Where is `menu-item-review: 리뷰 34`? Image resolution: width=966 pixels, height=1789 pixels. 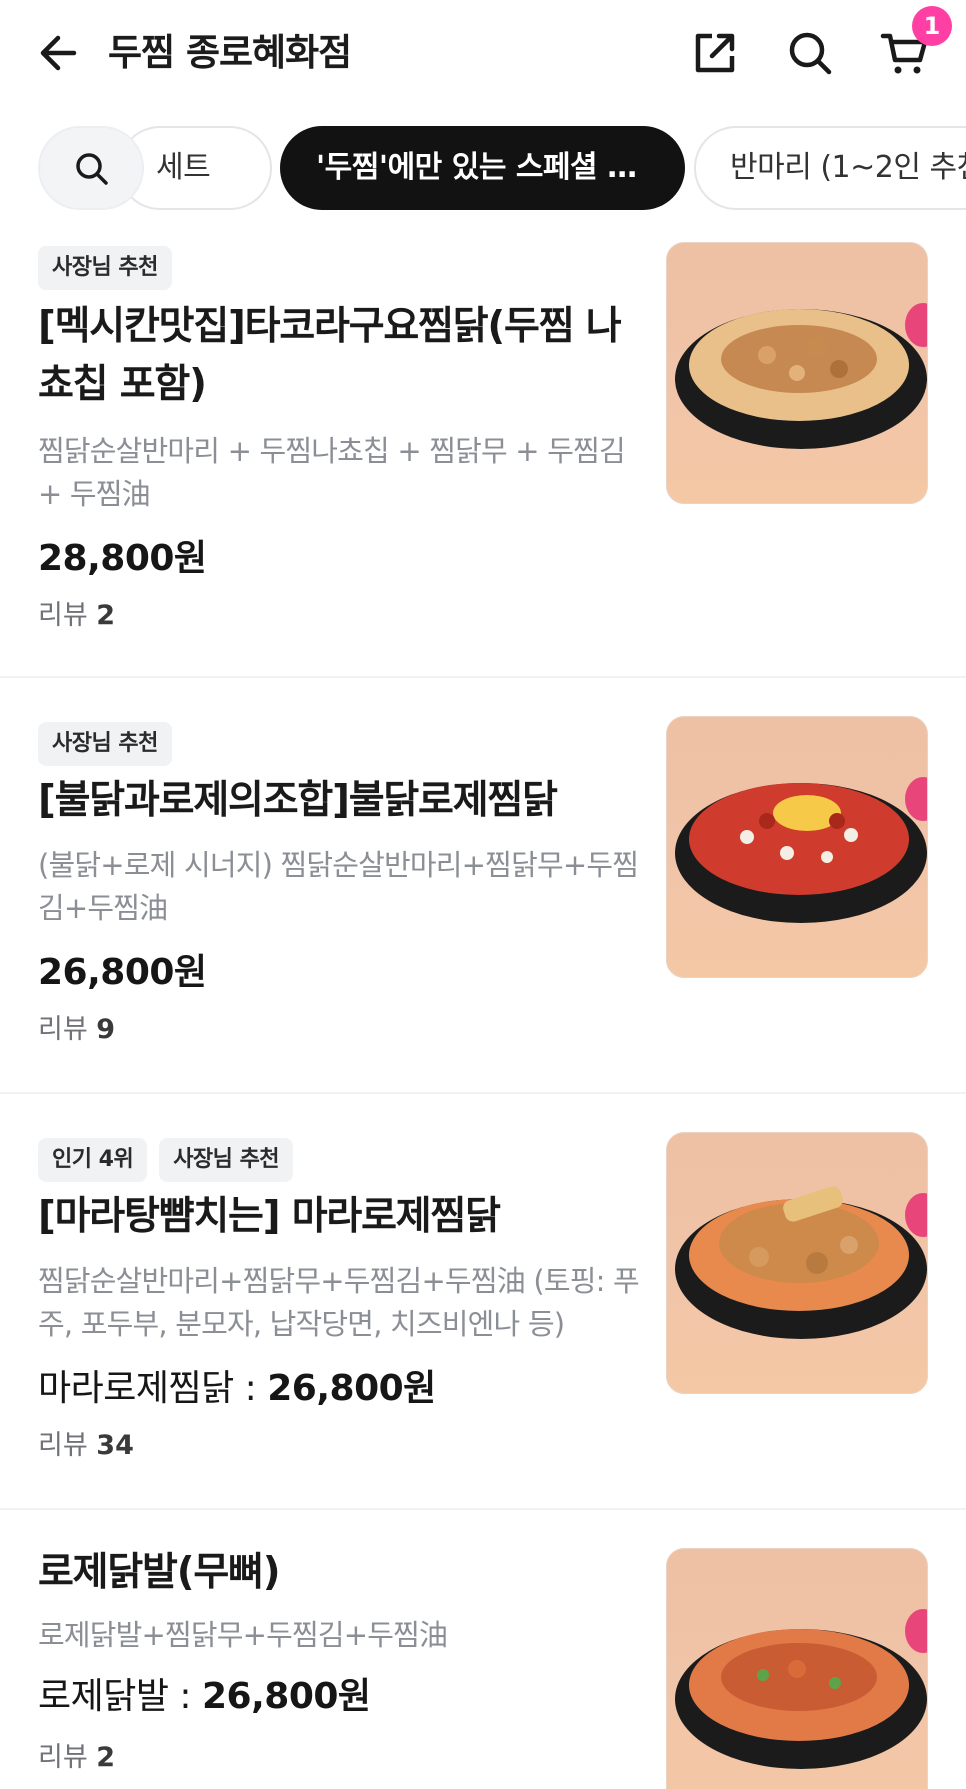
menu-item-review: 리뷰 34 is located at coordinates (86, 1446).